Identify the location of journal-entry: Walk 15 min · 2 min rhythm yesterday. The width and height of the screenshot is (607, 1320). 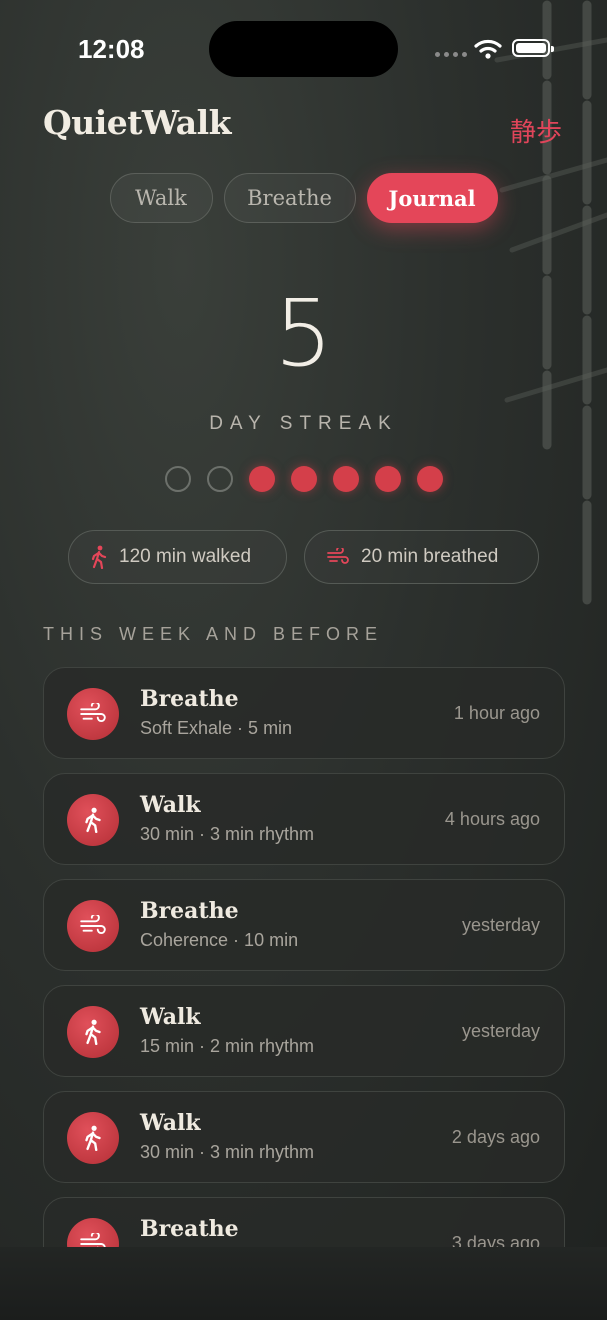
(304, 1031).